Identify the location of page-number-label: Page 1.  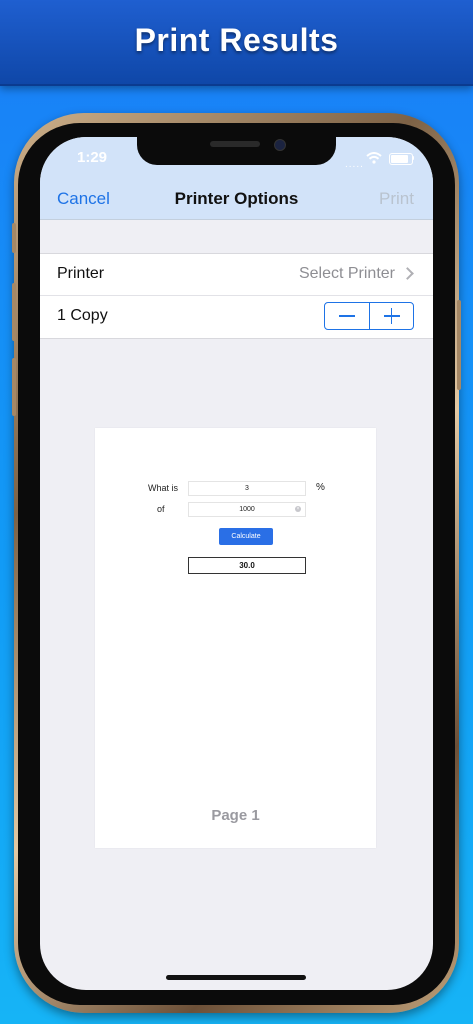
(235, 815).